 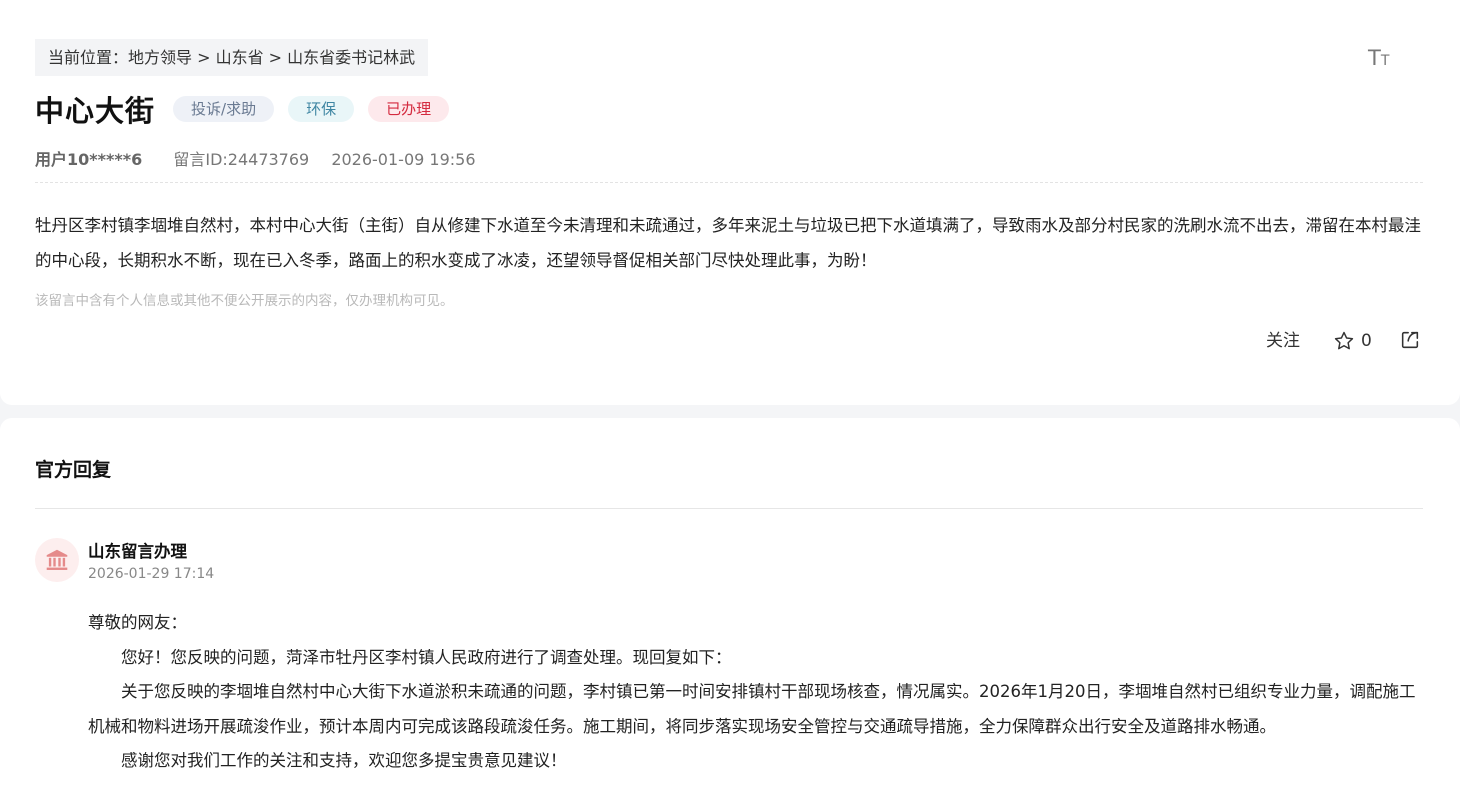 I want to click on government-building-icon, so click(x=57, y=559).